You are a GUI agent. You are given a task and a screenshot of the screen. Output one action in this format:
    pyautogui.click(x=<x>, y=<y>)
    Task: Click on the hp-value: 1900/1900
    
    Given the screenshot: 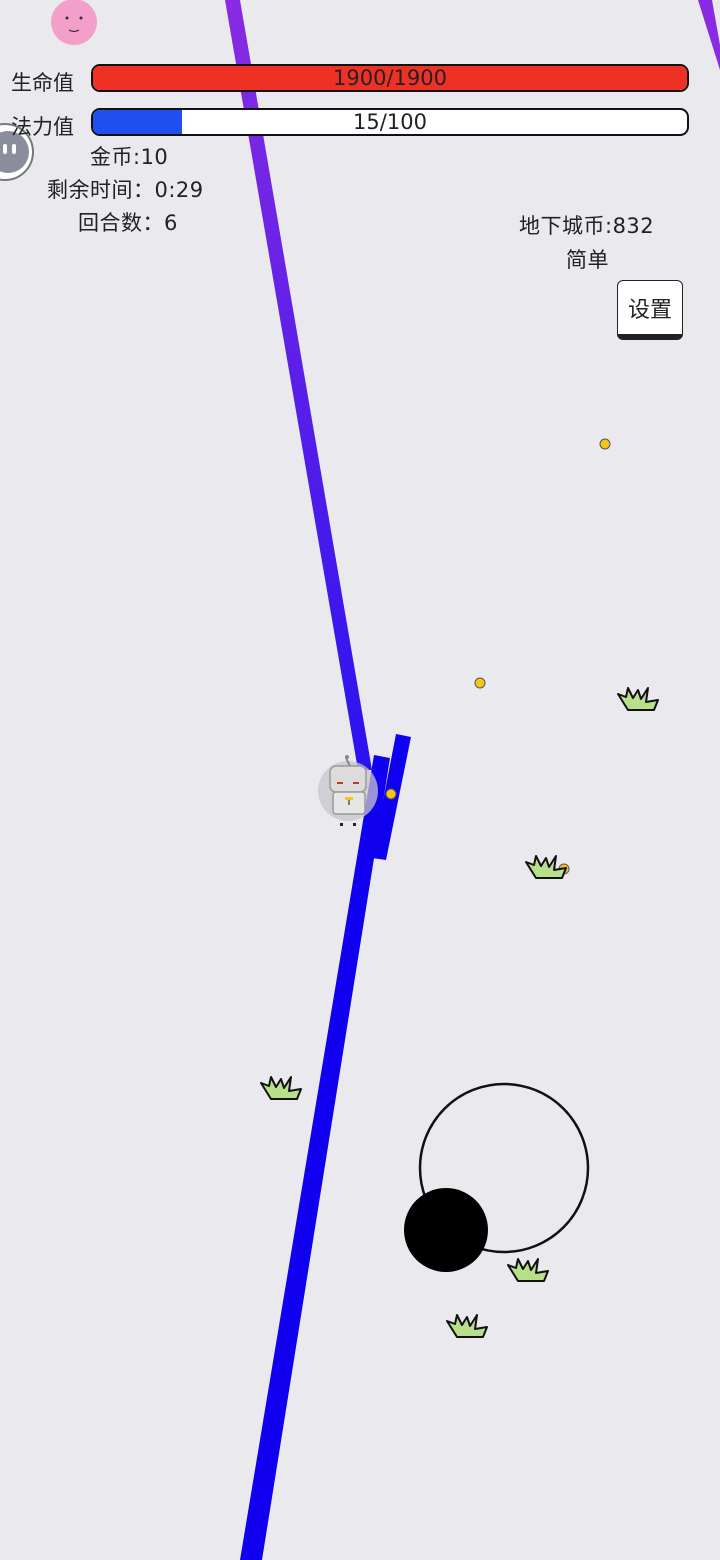 What is the action you would take?
    pyautogui.click(x=390, y=78)
    